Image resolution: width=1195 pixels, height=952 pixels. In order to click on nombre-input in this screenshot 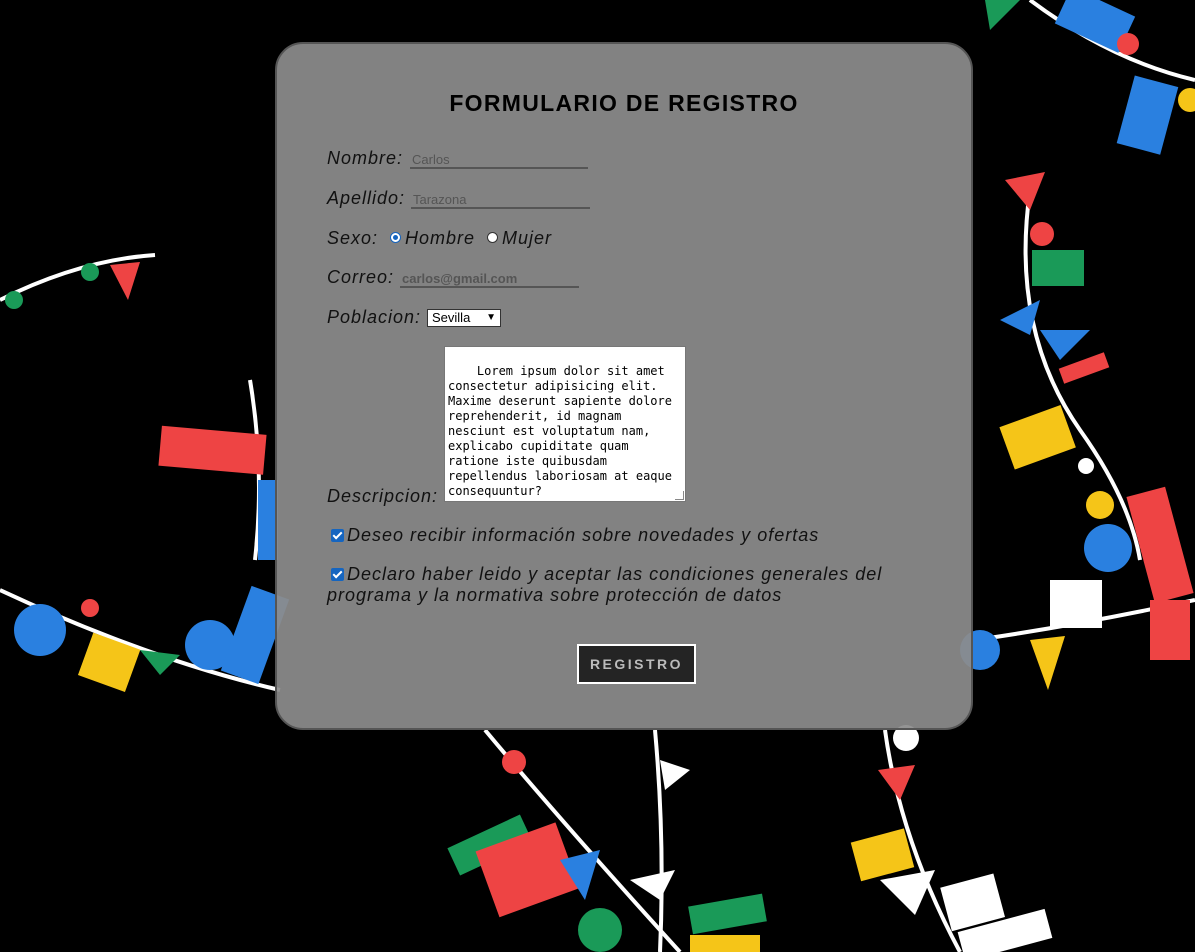, I will do `click(499, 160)`.